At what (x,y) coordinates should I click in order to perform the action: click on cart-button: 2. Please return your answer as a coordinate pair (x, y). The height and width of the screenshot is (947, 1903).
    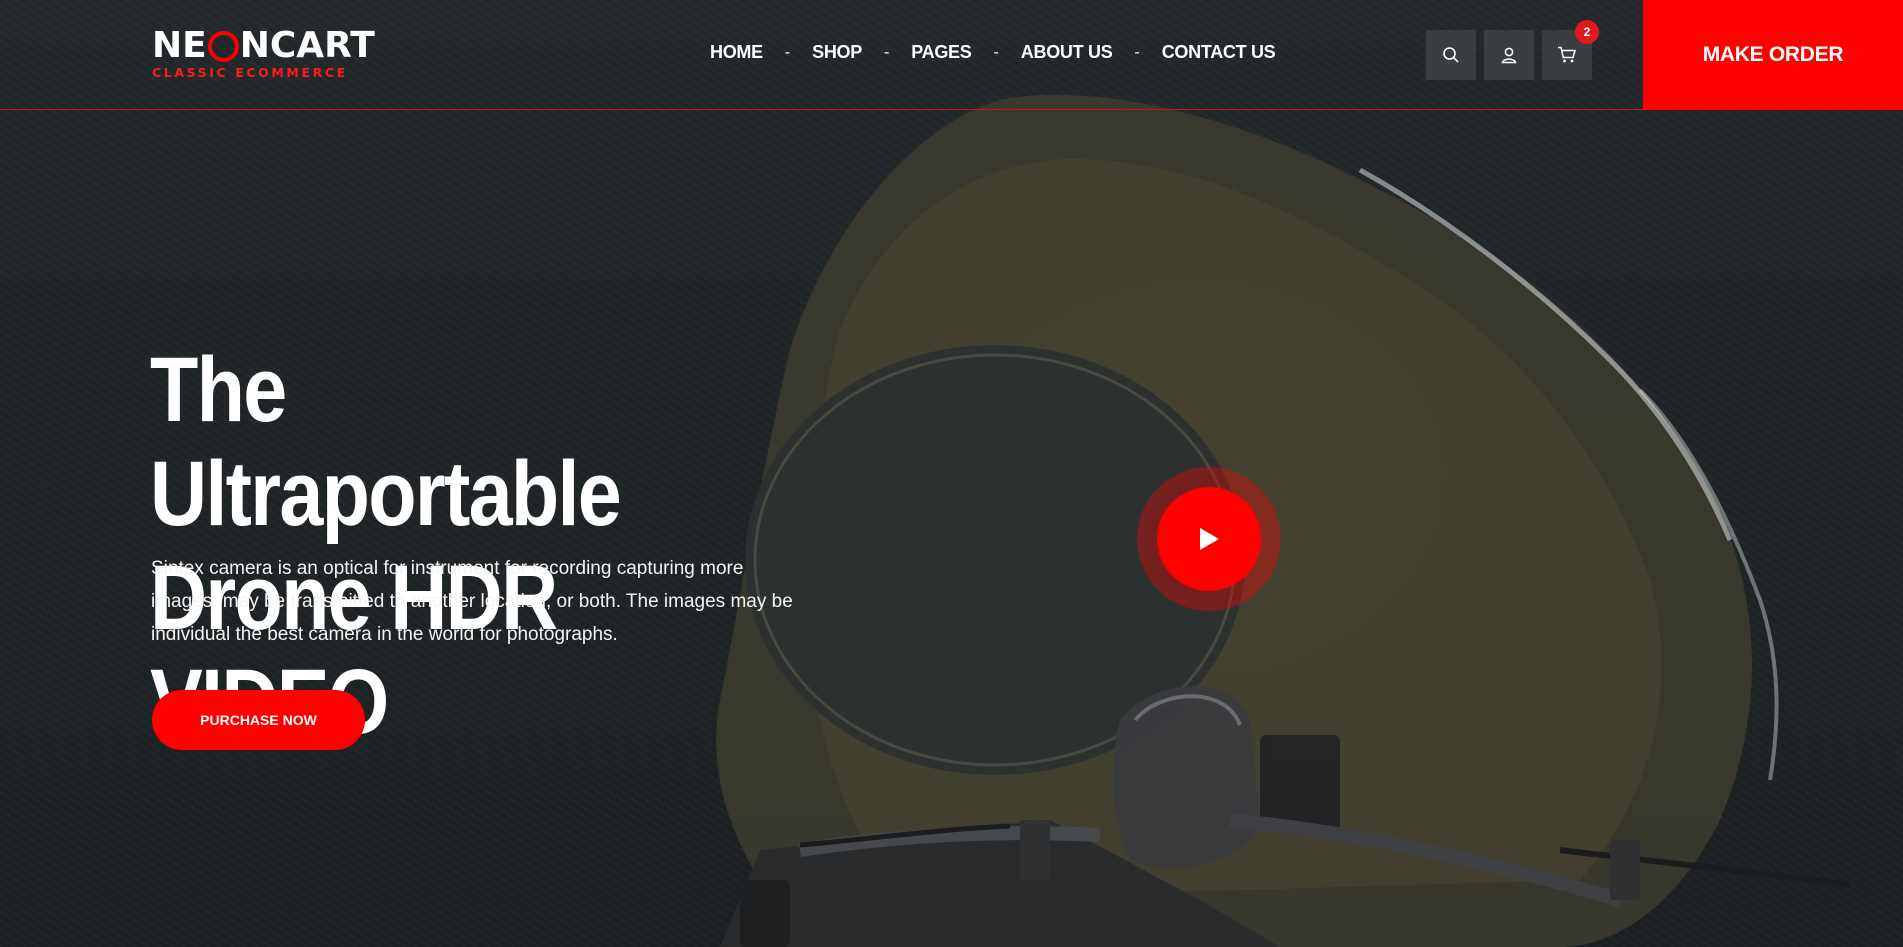
    Looking at the image, I should click on (1570, 50).